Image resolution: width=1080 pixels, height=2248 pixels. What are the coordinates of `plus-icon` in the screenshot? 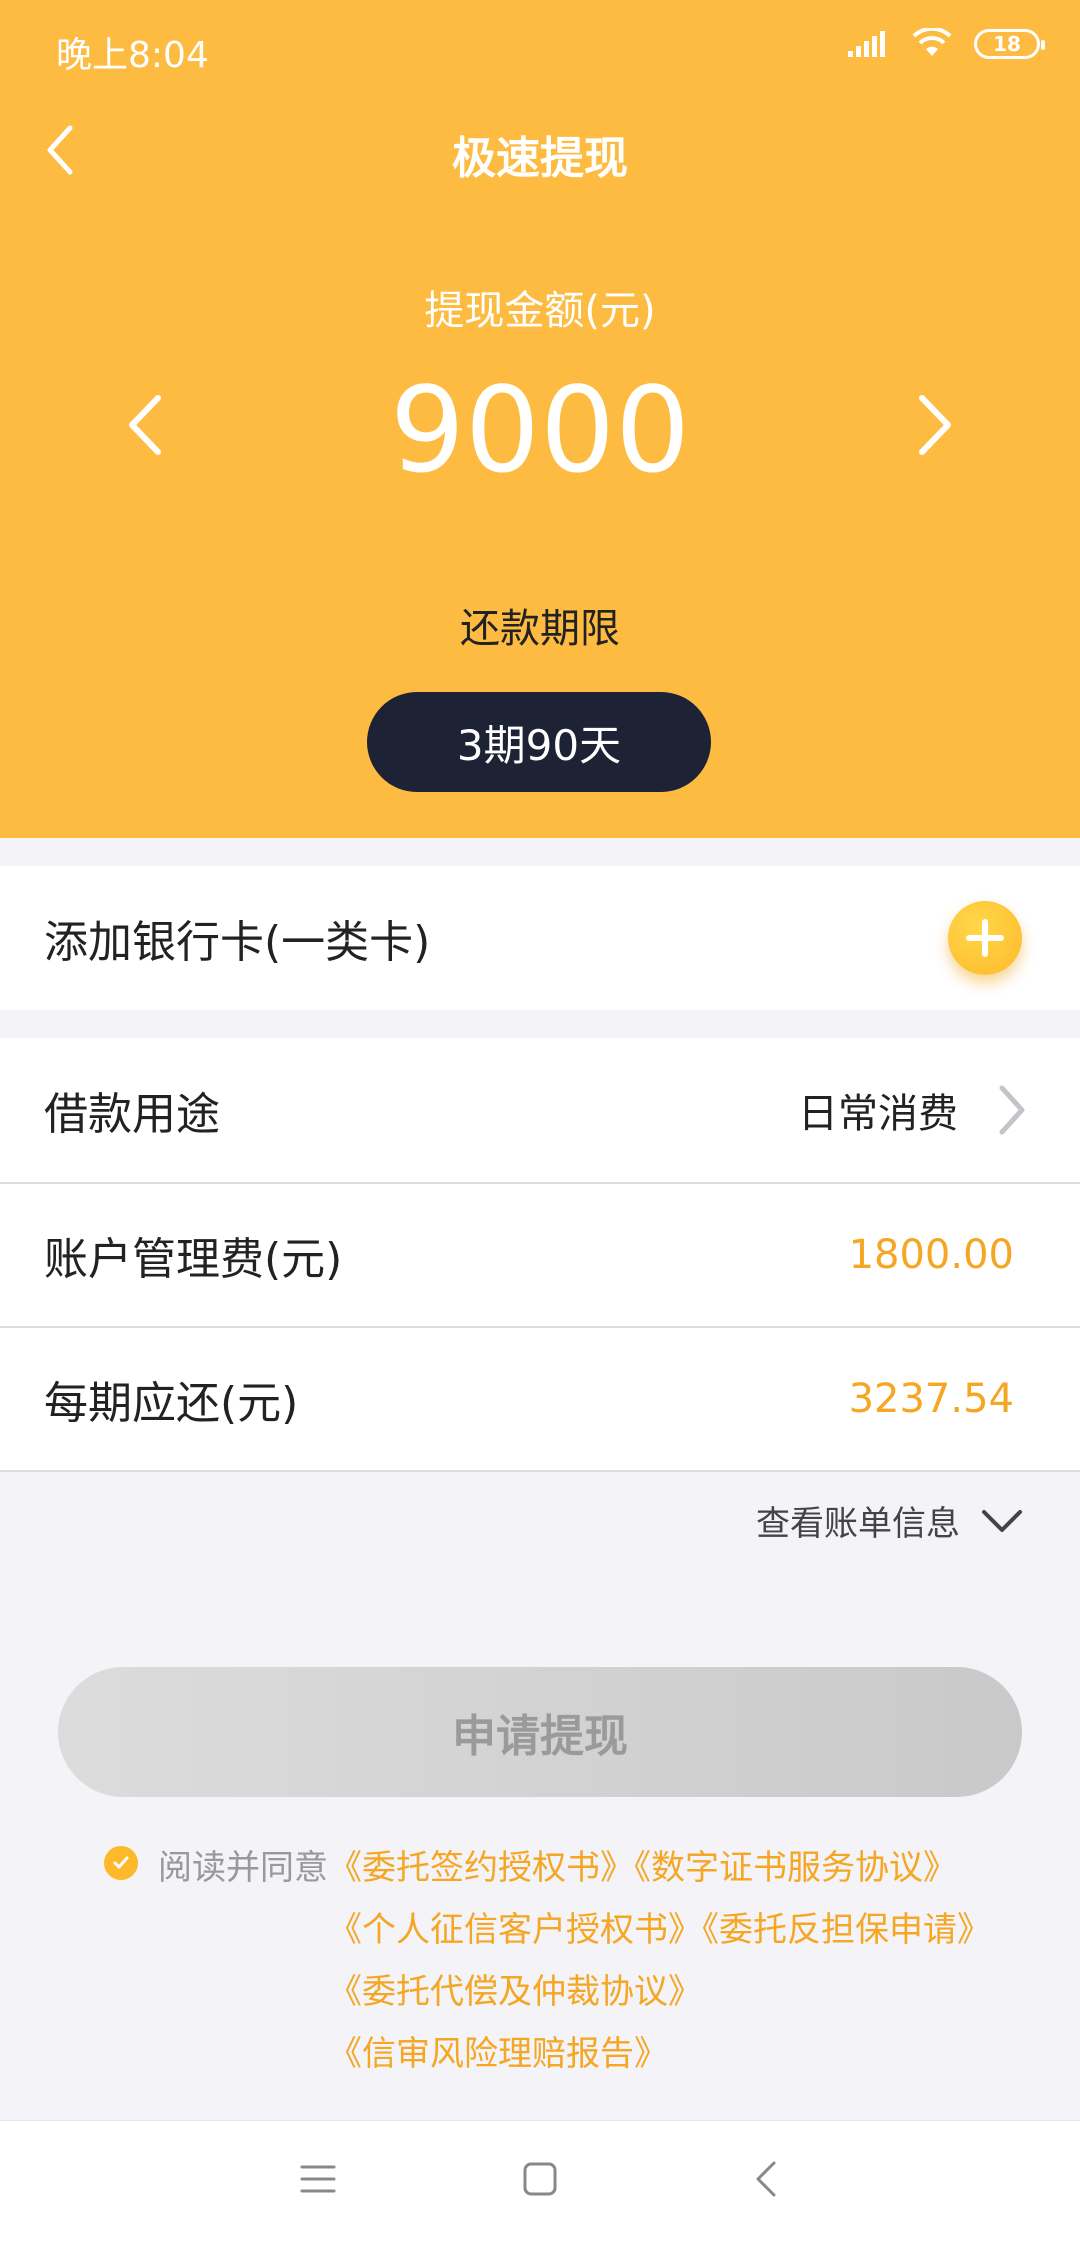 It's located at (985, 938).